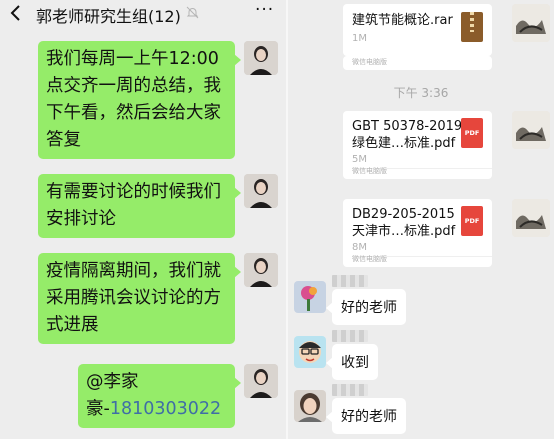  I want to click on file-size: 8M, so click(359, 247).